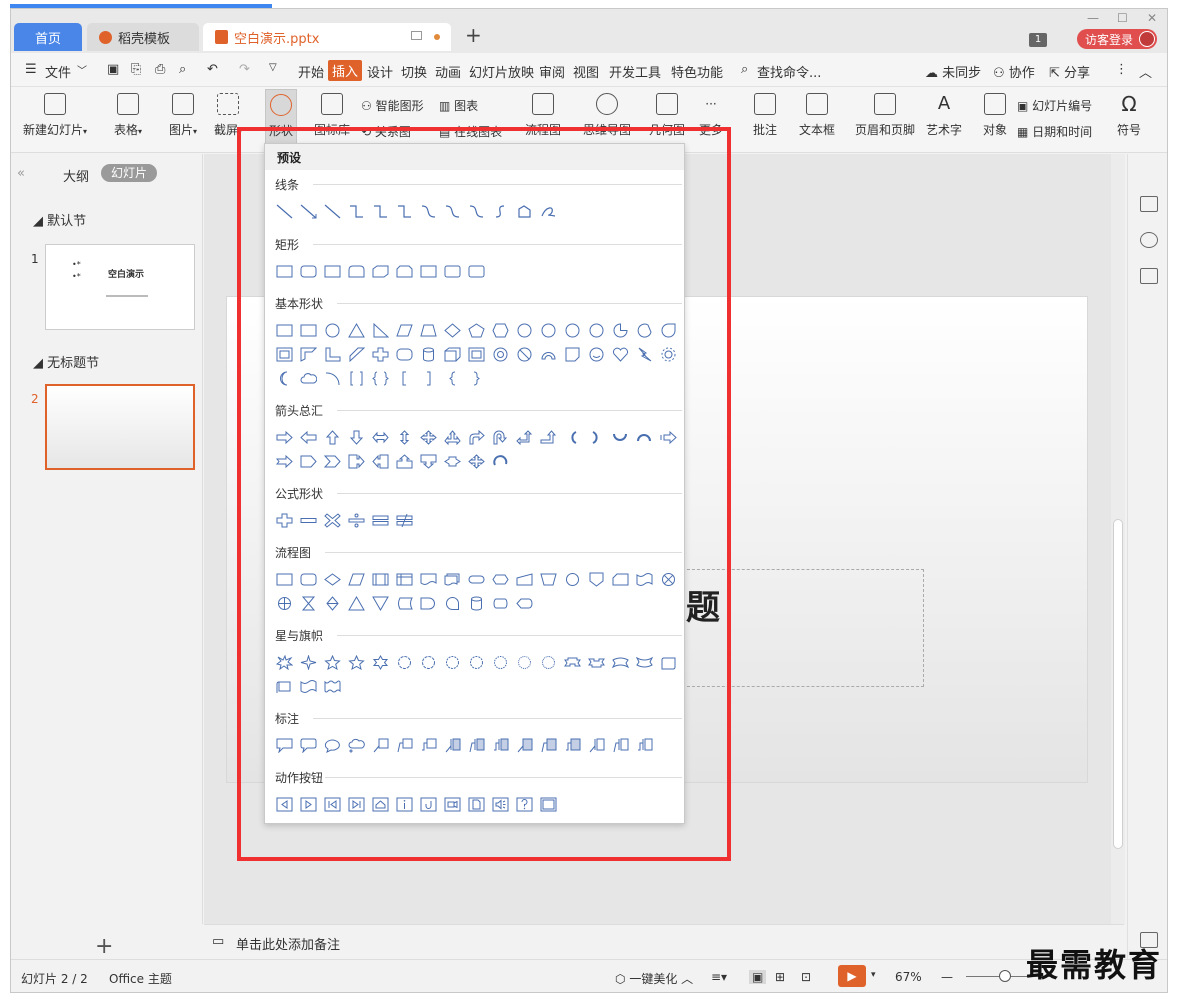  What do you see at coordinates (31, 69) in the screenshot?
I see `hamburger-icon: ☰` at bounding box center [31, 69].